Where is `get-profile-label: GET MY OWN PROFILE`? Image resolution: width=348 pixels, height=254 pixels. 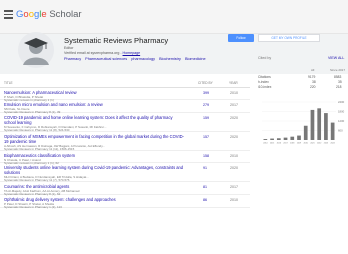 get-profile-label: GET MY OWN PROFILE is located at coordinates (289, 38).